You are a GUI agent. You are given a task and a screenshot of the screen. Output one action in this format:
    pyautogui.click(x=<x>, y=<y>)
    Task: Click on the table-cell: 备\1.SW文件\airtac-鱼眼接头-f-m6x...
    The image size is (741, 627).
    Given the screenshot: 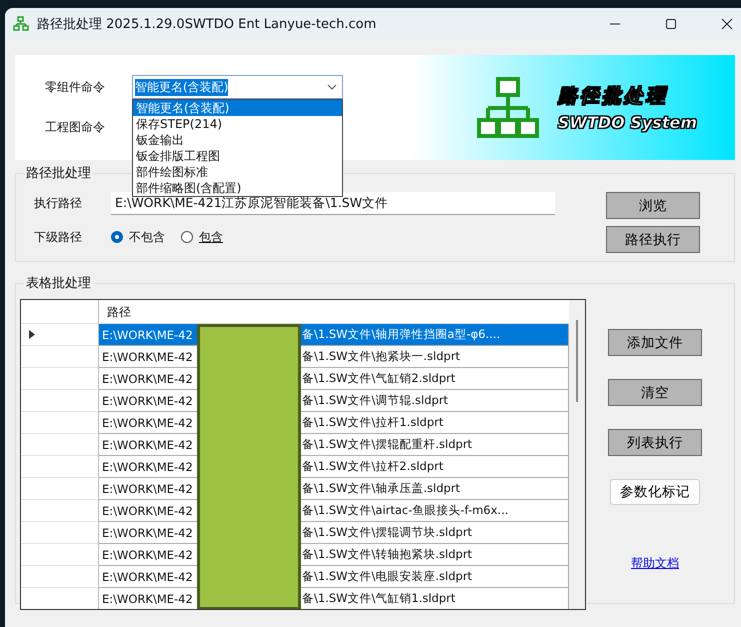 What is the action you would take?
    pyautogui.click(x=435, y=511)
    